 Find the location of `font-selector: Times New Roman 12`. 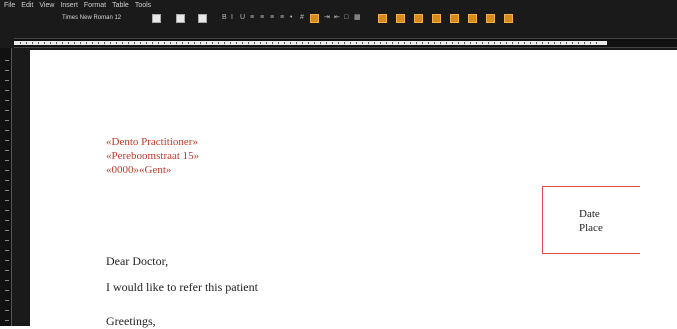

font-selector: Times New Roman 12 is located at coordinates (91, 18).